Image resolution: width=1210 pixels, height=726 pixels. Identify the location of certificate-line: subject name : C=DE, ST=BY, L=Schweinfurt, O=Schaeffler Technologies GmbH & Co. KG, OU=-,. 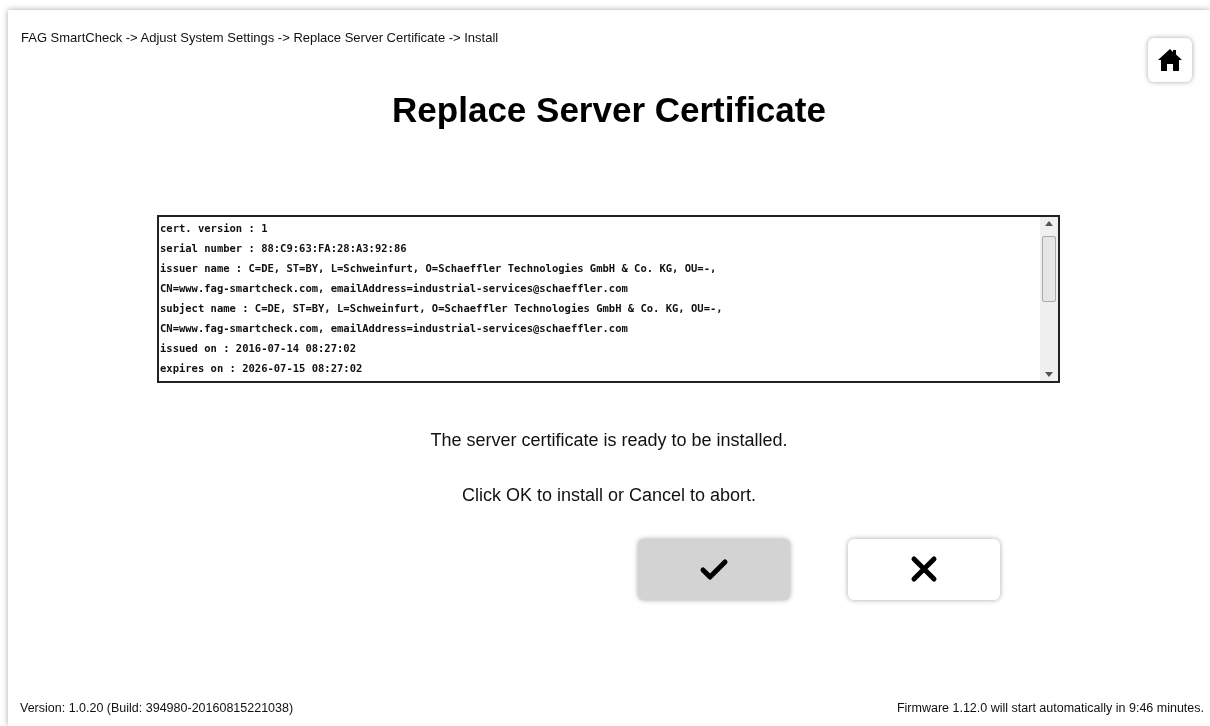
(442, 308).